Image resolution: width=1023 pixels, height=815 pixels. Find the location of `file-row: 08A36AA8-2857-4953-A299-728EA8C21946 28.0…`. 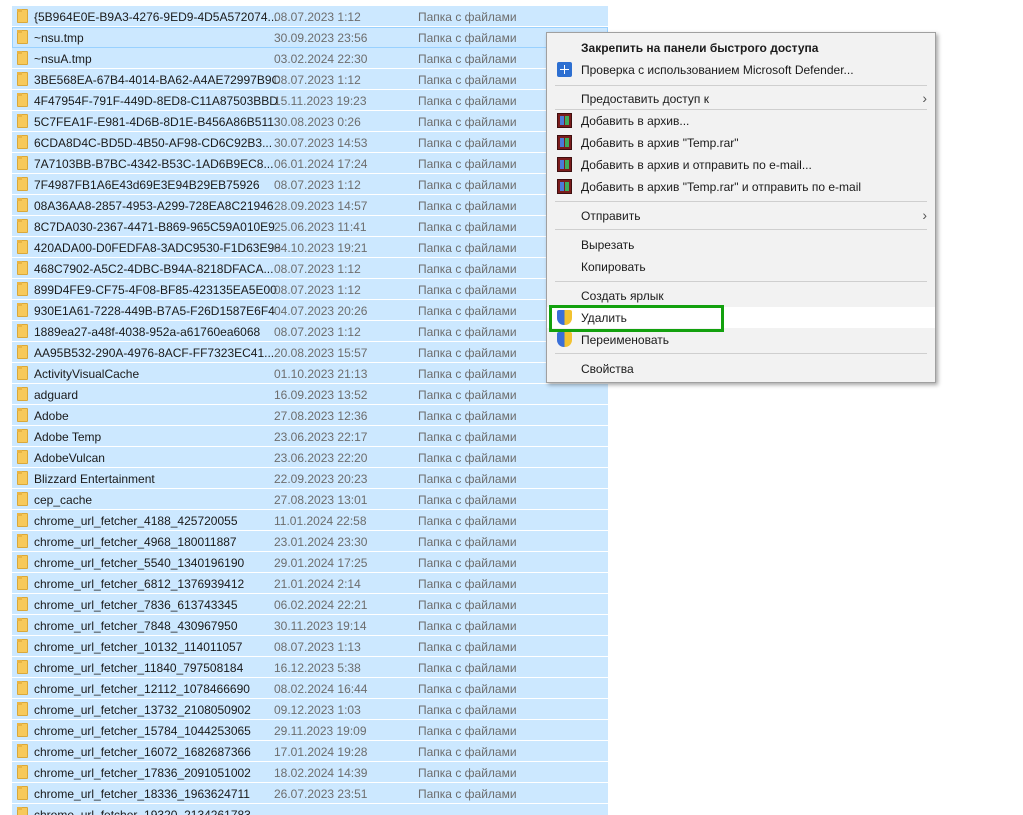

file-row: 08A36AA8-2857-4953-A299-728EA8C21946 28.0… is located at coordinates (310, 205).